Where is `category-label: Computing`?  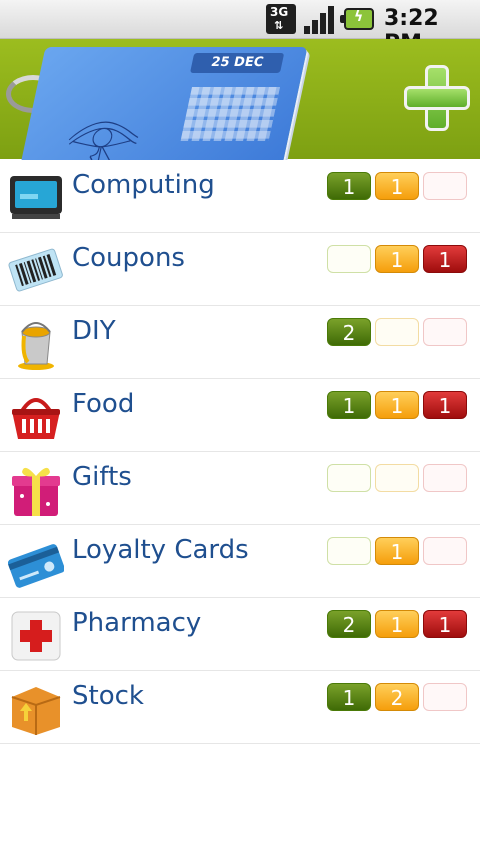 category-label: Computing is located at coordinates (143, 185).